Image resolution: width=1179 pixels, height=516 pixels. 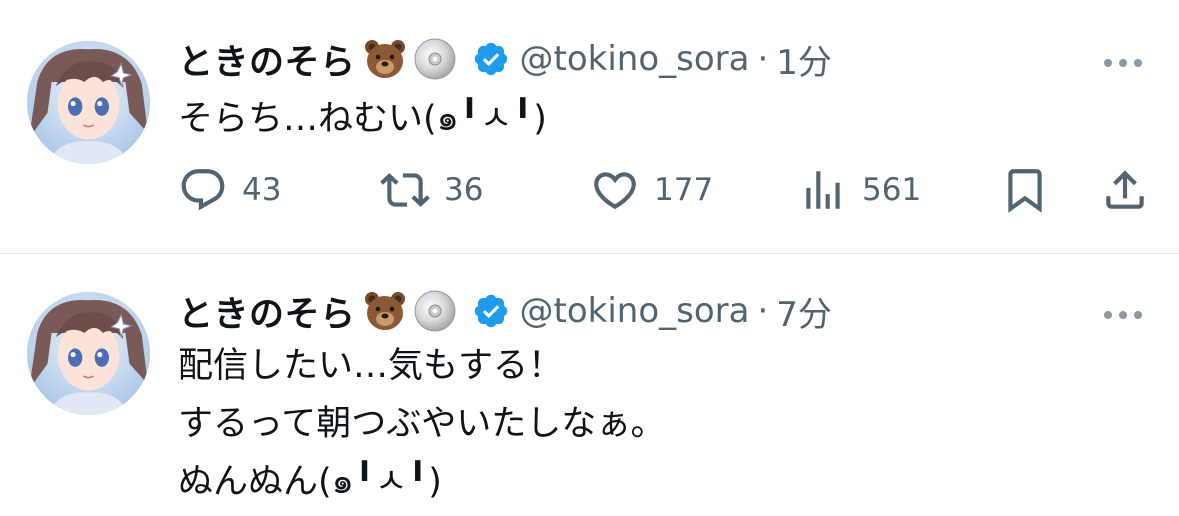 What do you see at coordinates (804, 59) in the screenshot?
I see `timestamp: 1分` at bounding box center [804, 59].